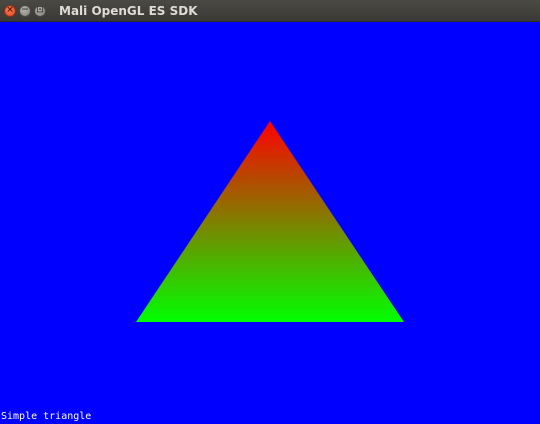 This screenshot has height=424, width=540. Describe the element at coordinates (128, 10) in the screenshot. I see `window-title: Mali OpenGL ES SDK` at that location.